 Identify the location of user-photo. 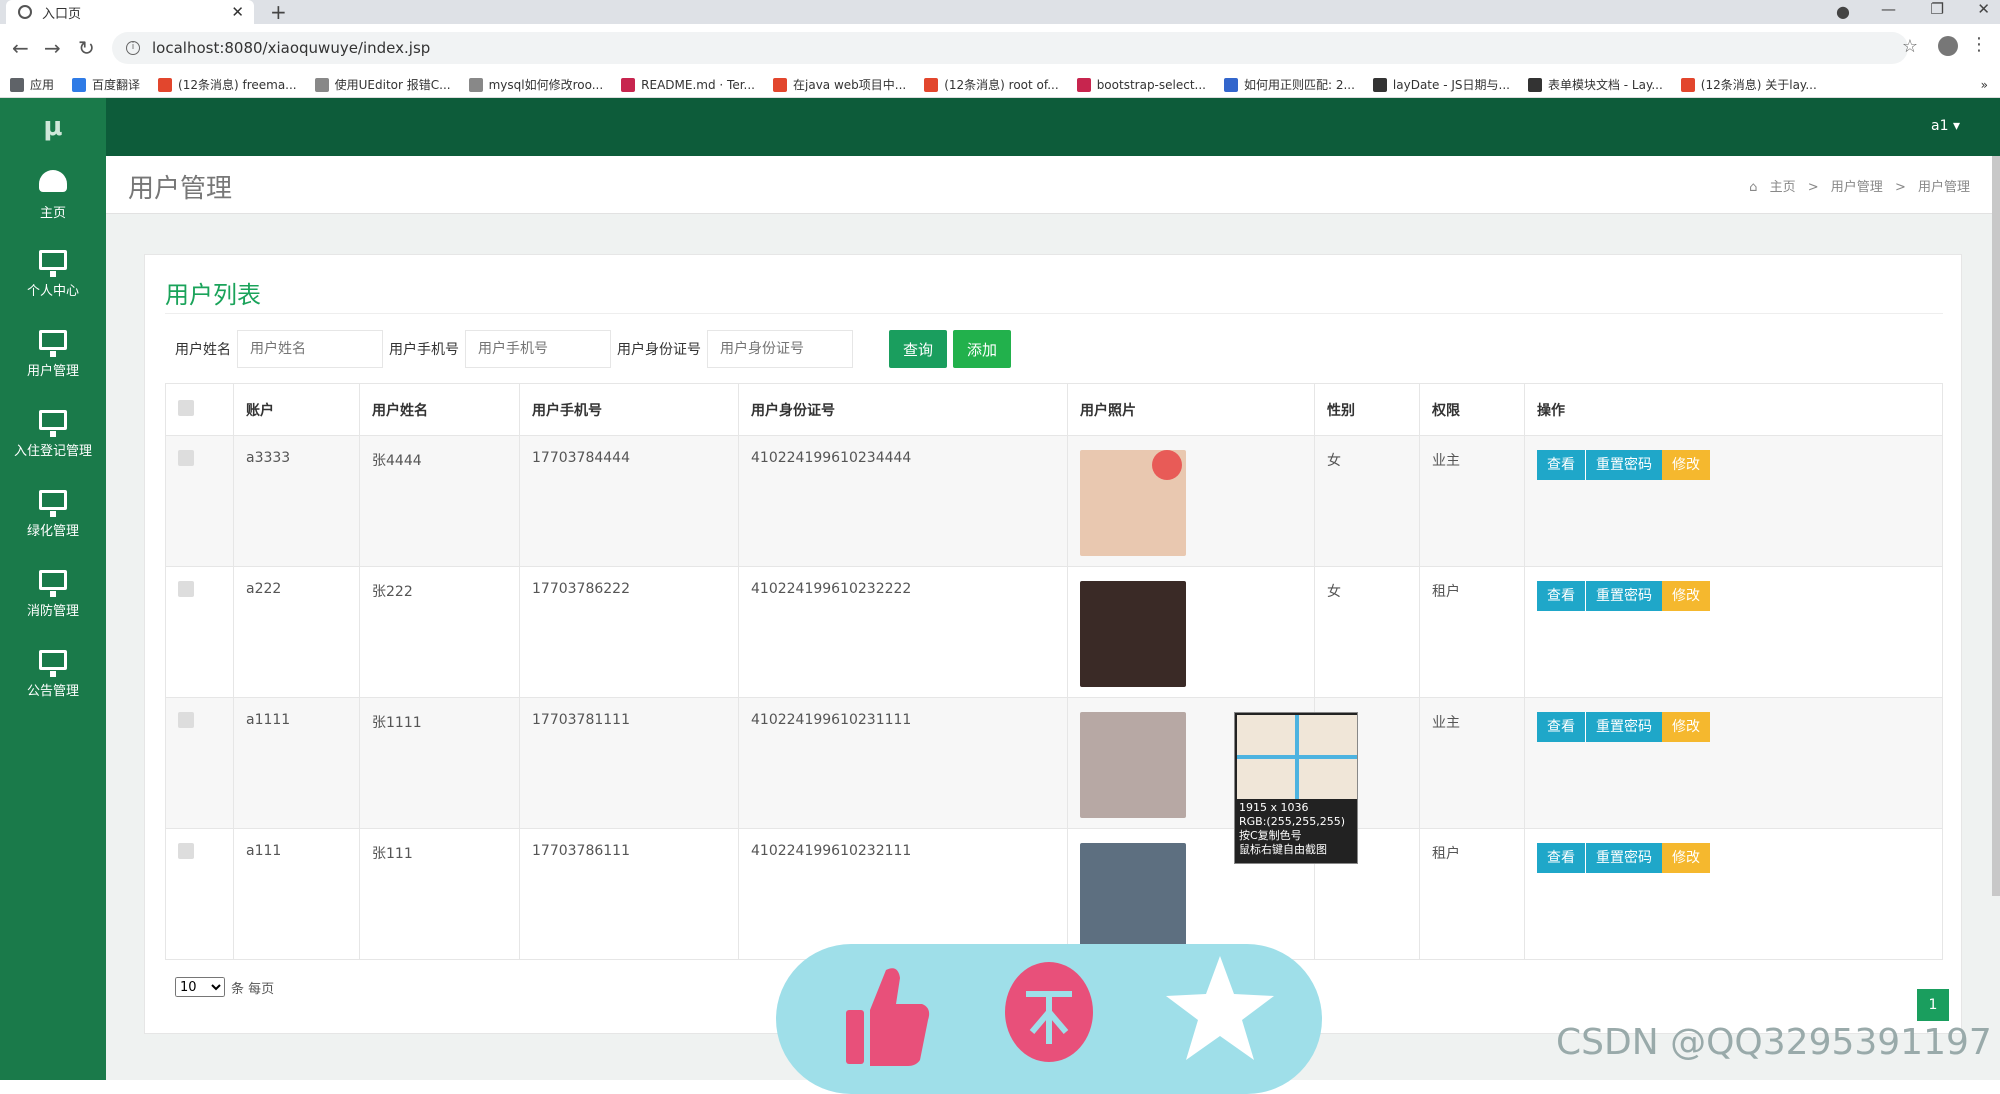
(1133, 765).